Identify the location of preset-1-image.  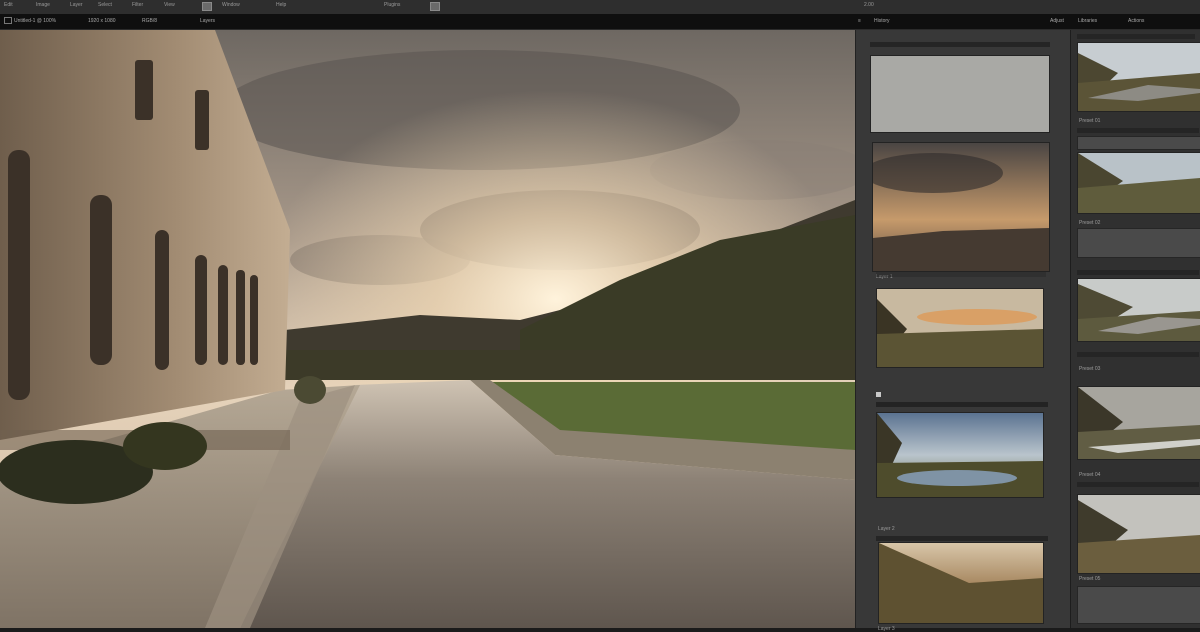
(1139, 77).